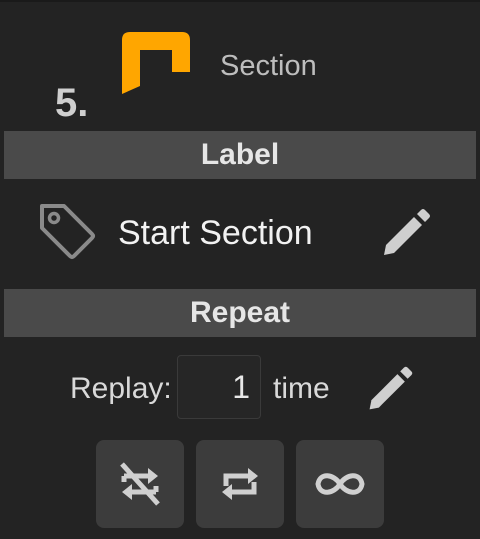 The image size is (480, 539). What do you see at coordinates (240, 155) in the screenshot?
I see `label-header: Label` at bounding box center [240, 155].